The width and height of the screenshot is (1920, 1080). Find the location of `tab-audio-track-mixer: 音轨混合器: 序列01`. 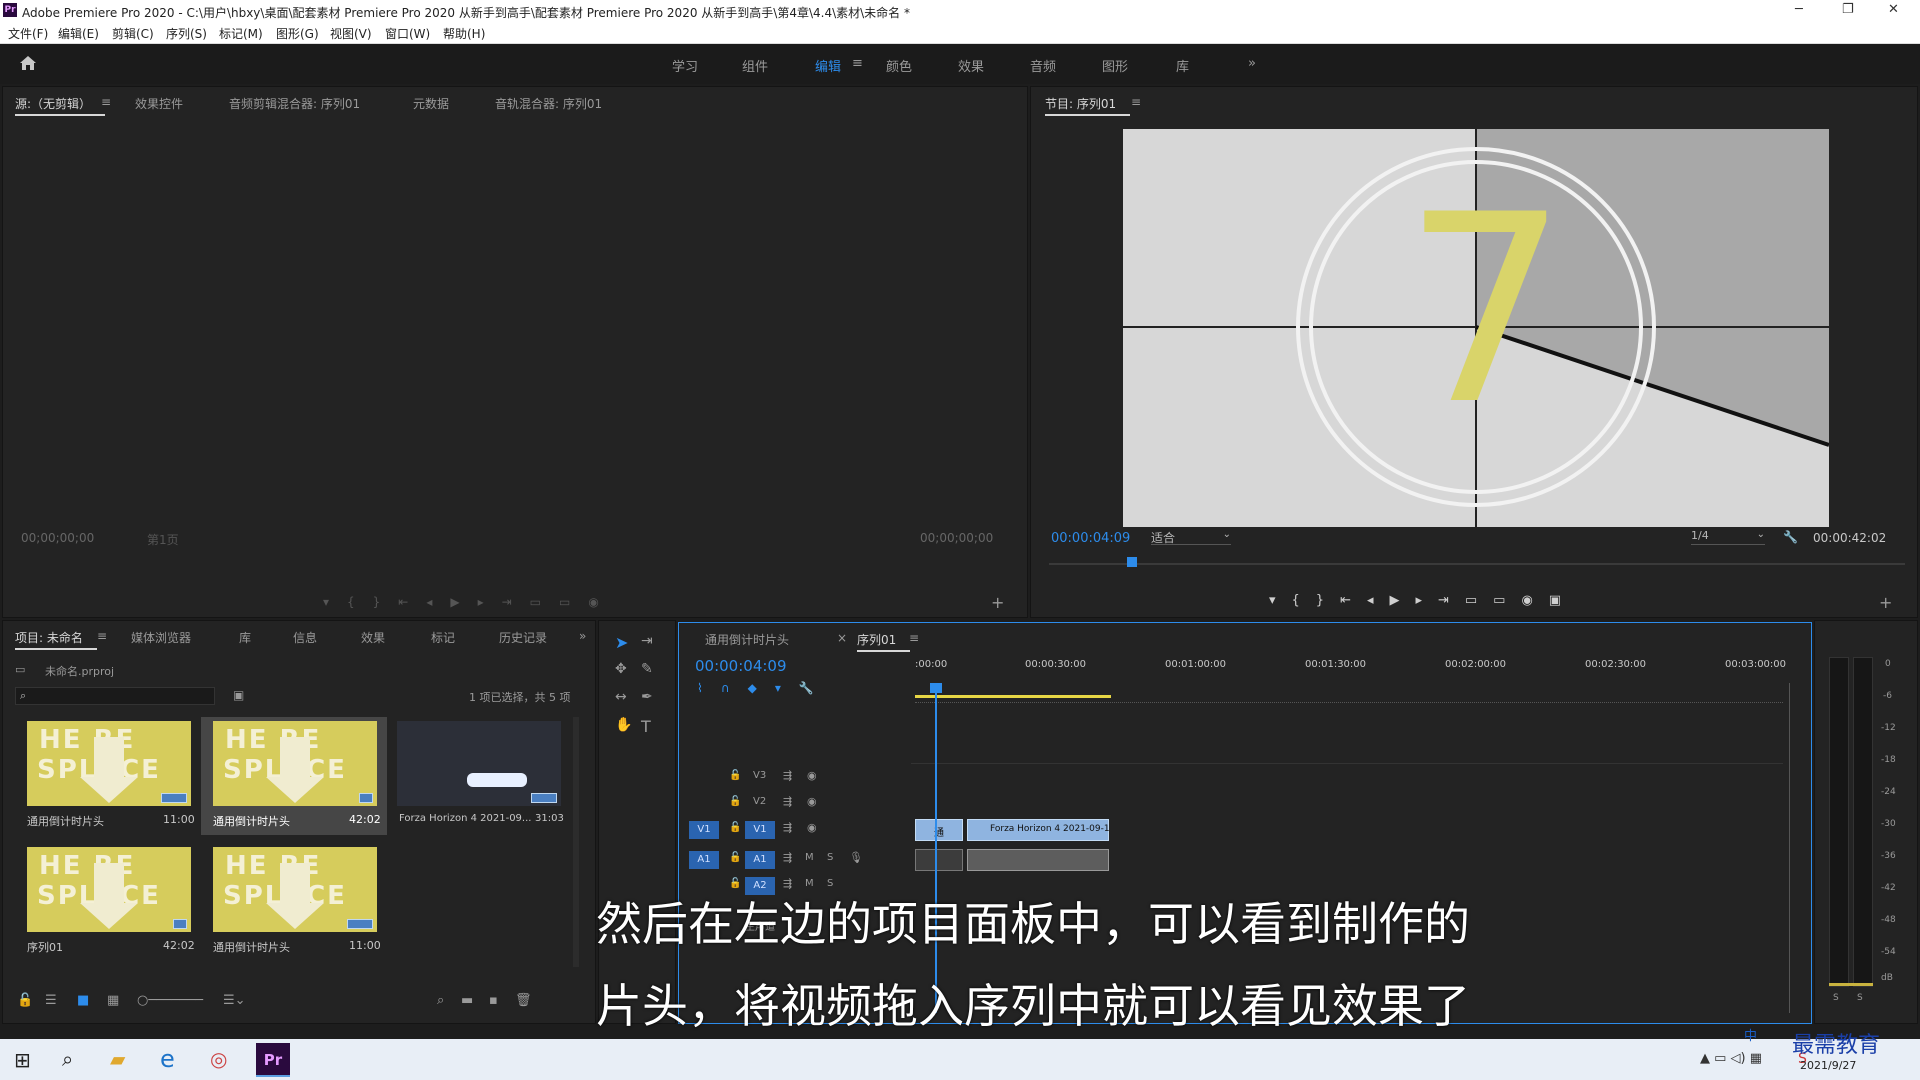

tab-audio-track-mixer: 音轨混合器: 序列01 is located at coordinates (548, 103).